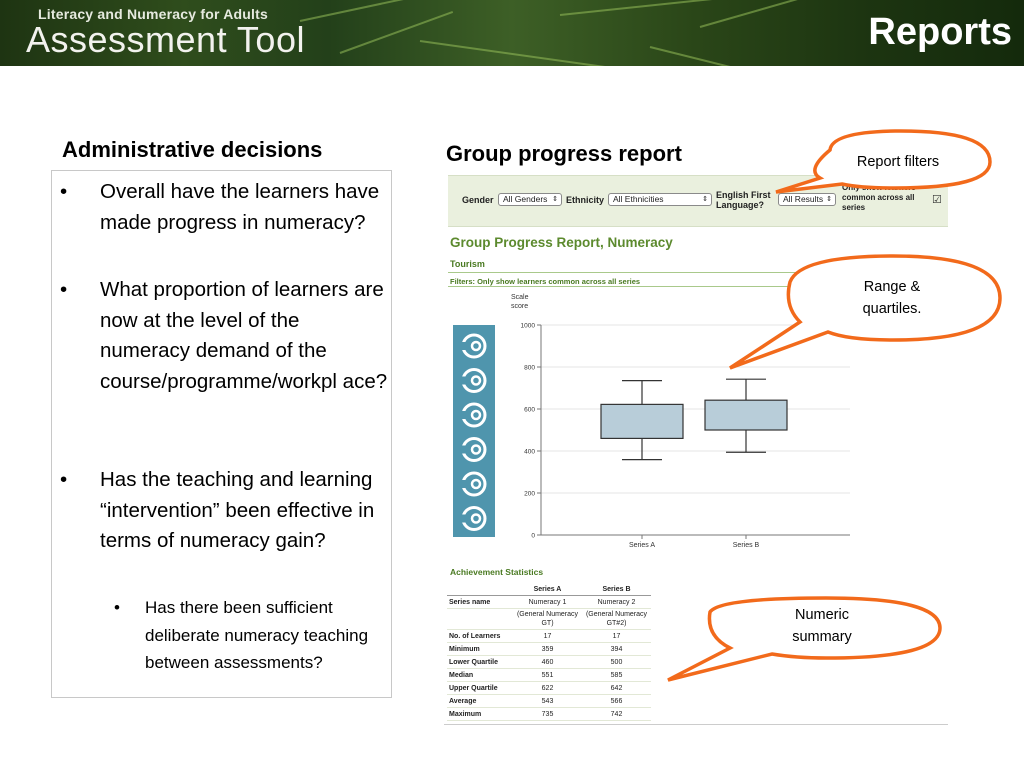 This screenshot has width=1024, height=768. What do you see at coordinates (520, 297) in the screenshot?
I see `y-axis-label: Scale` at bounding box center [520, 297].